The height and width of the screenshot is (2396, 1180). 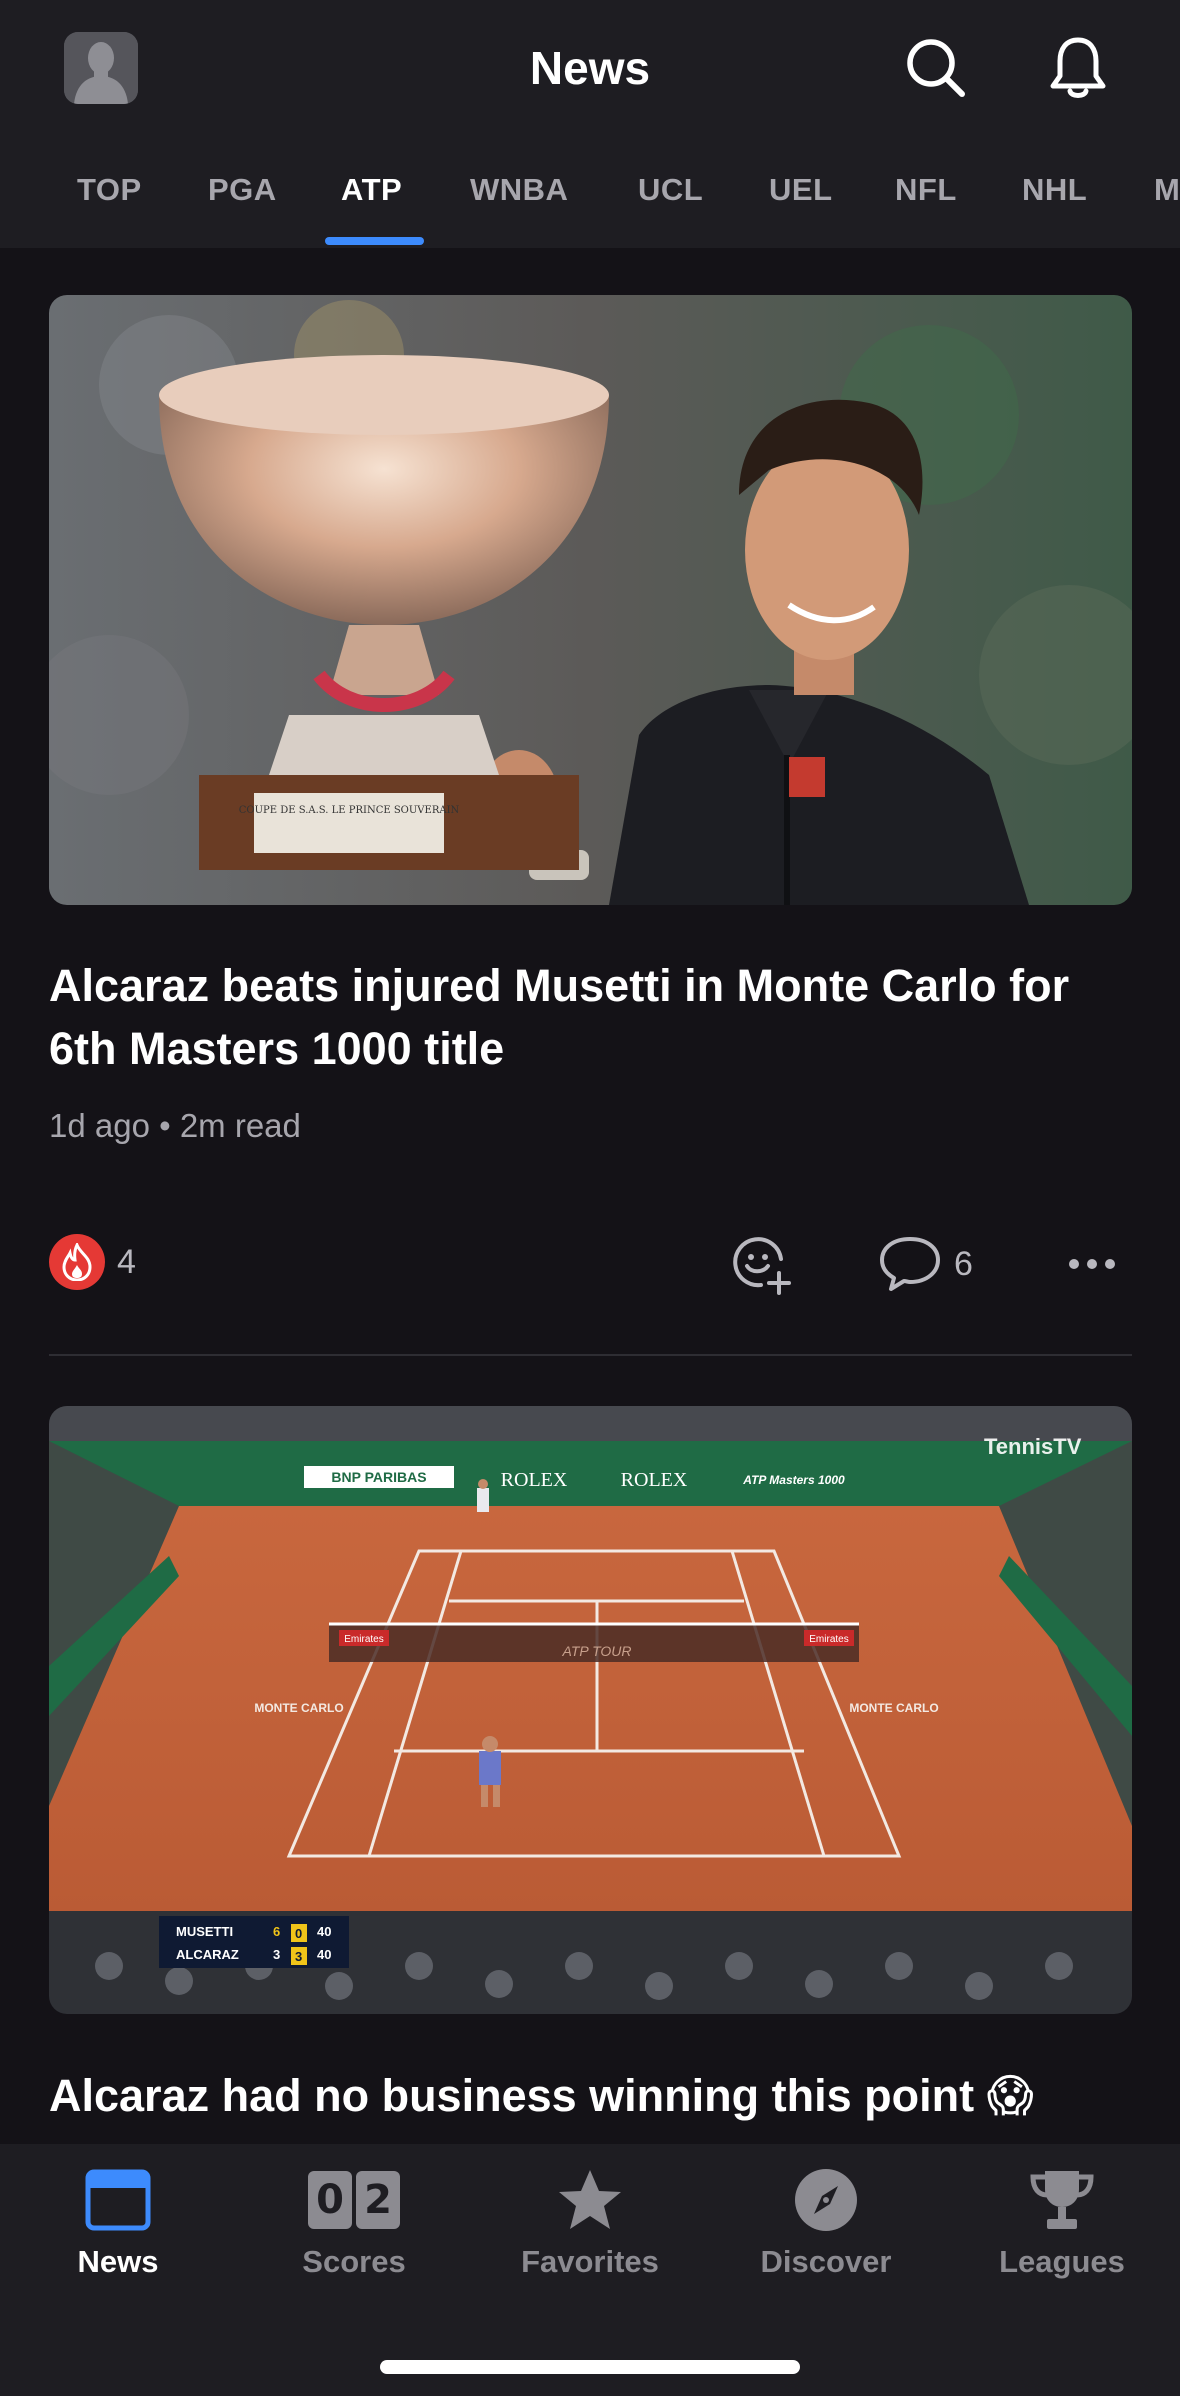 I want to click on nav-news: News, so click(x=118, y=2234).